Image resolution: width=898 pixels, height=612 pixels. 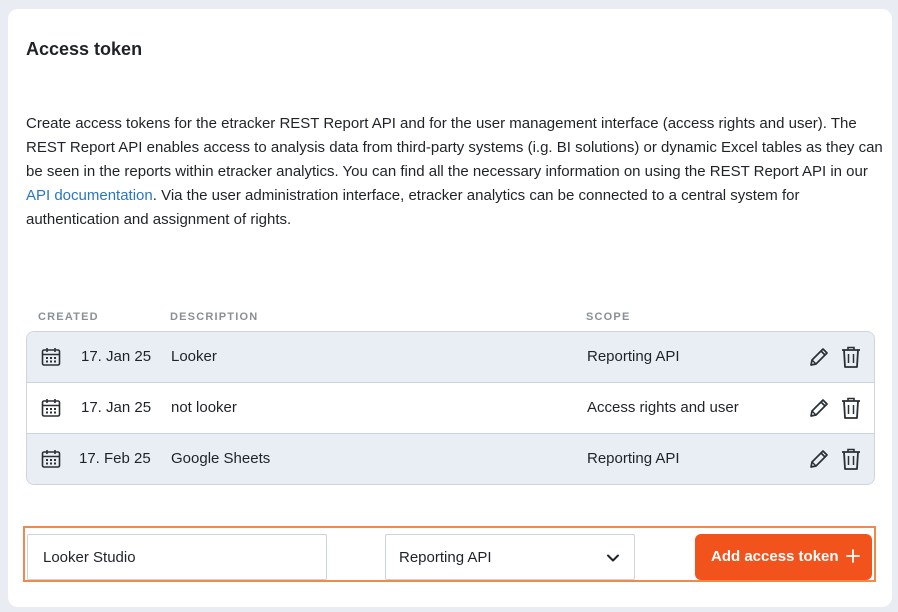 What do you see at coordinates (450, 357) in the screenshot?
I see `table-row: 17. Jan 25 Looker Reporting API` at bounding box center [450, 357].